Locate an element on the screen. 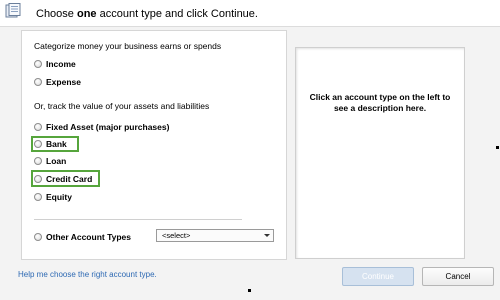  chevron-down-icon is located at coordinates (267, 235).